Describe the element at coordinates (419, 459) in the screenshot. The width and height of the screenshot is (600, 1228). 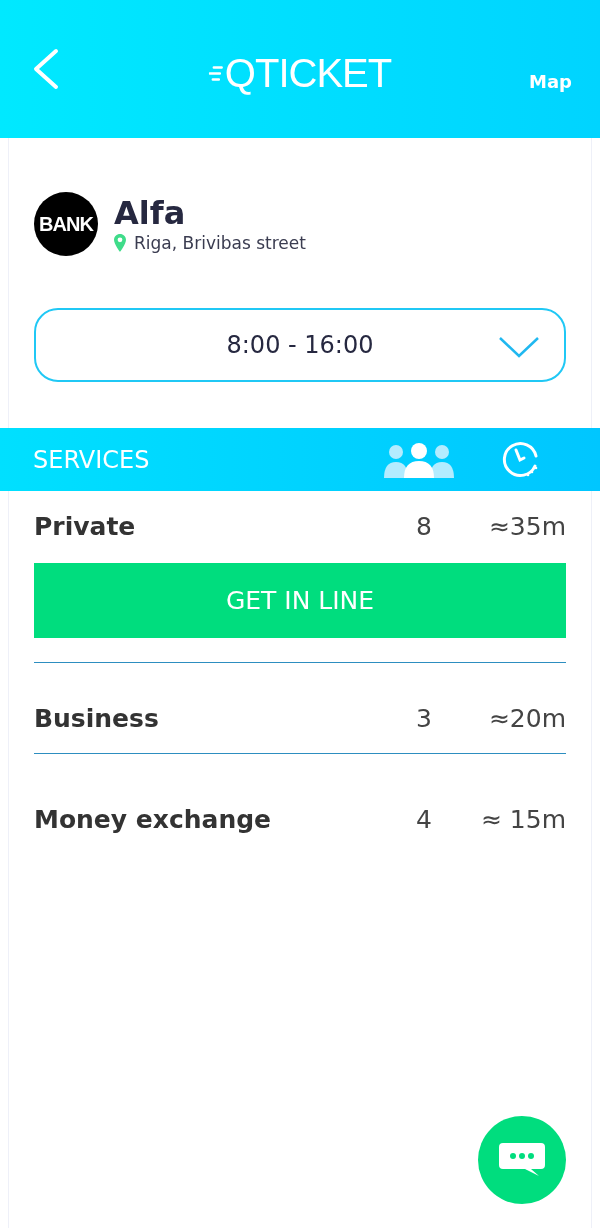
I see `people-icon` at that location.